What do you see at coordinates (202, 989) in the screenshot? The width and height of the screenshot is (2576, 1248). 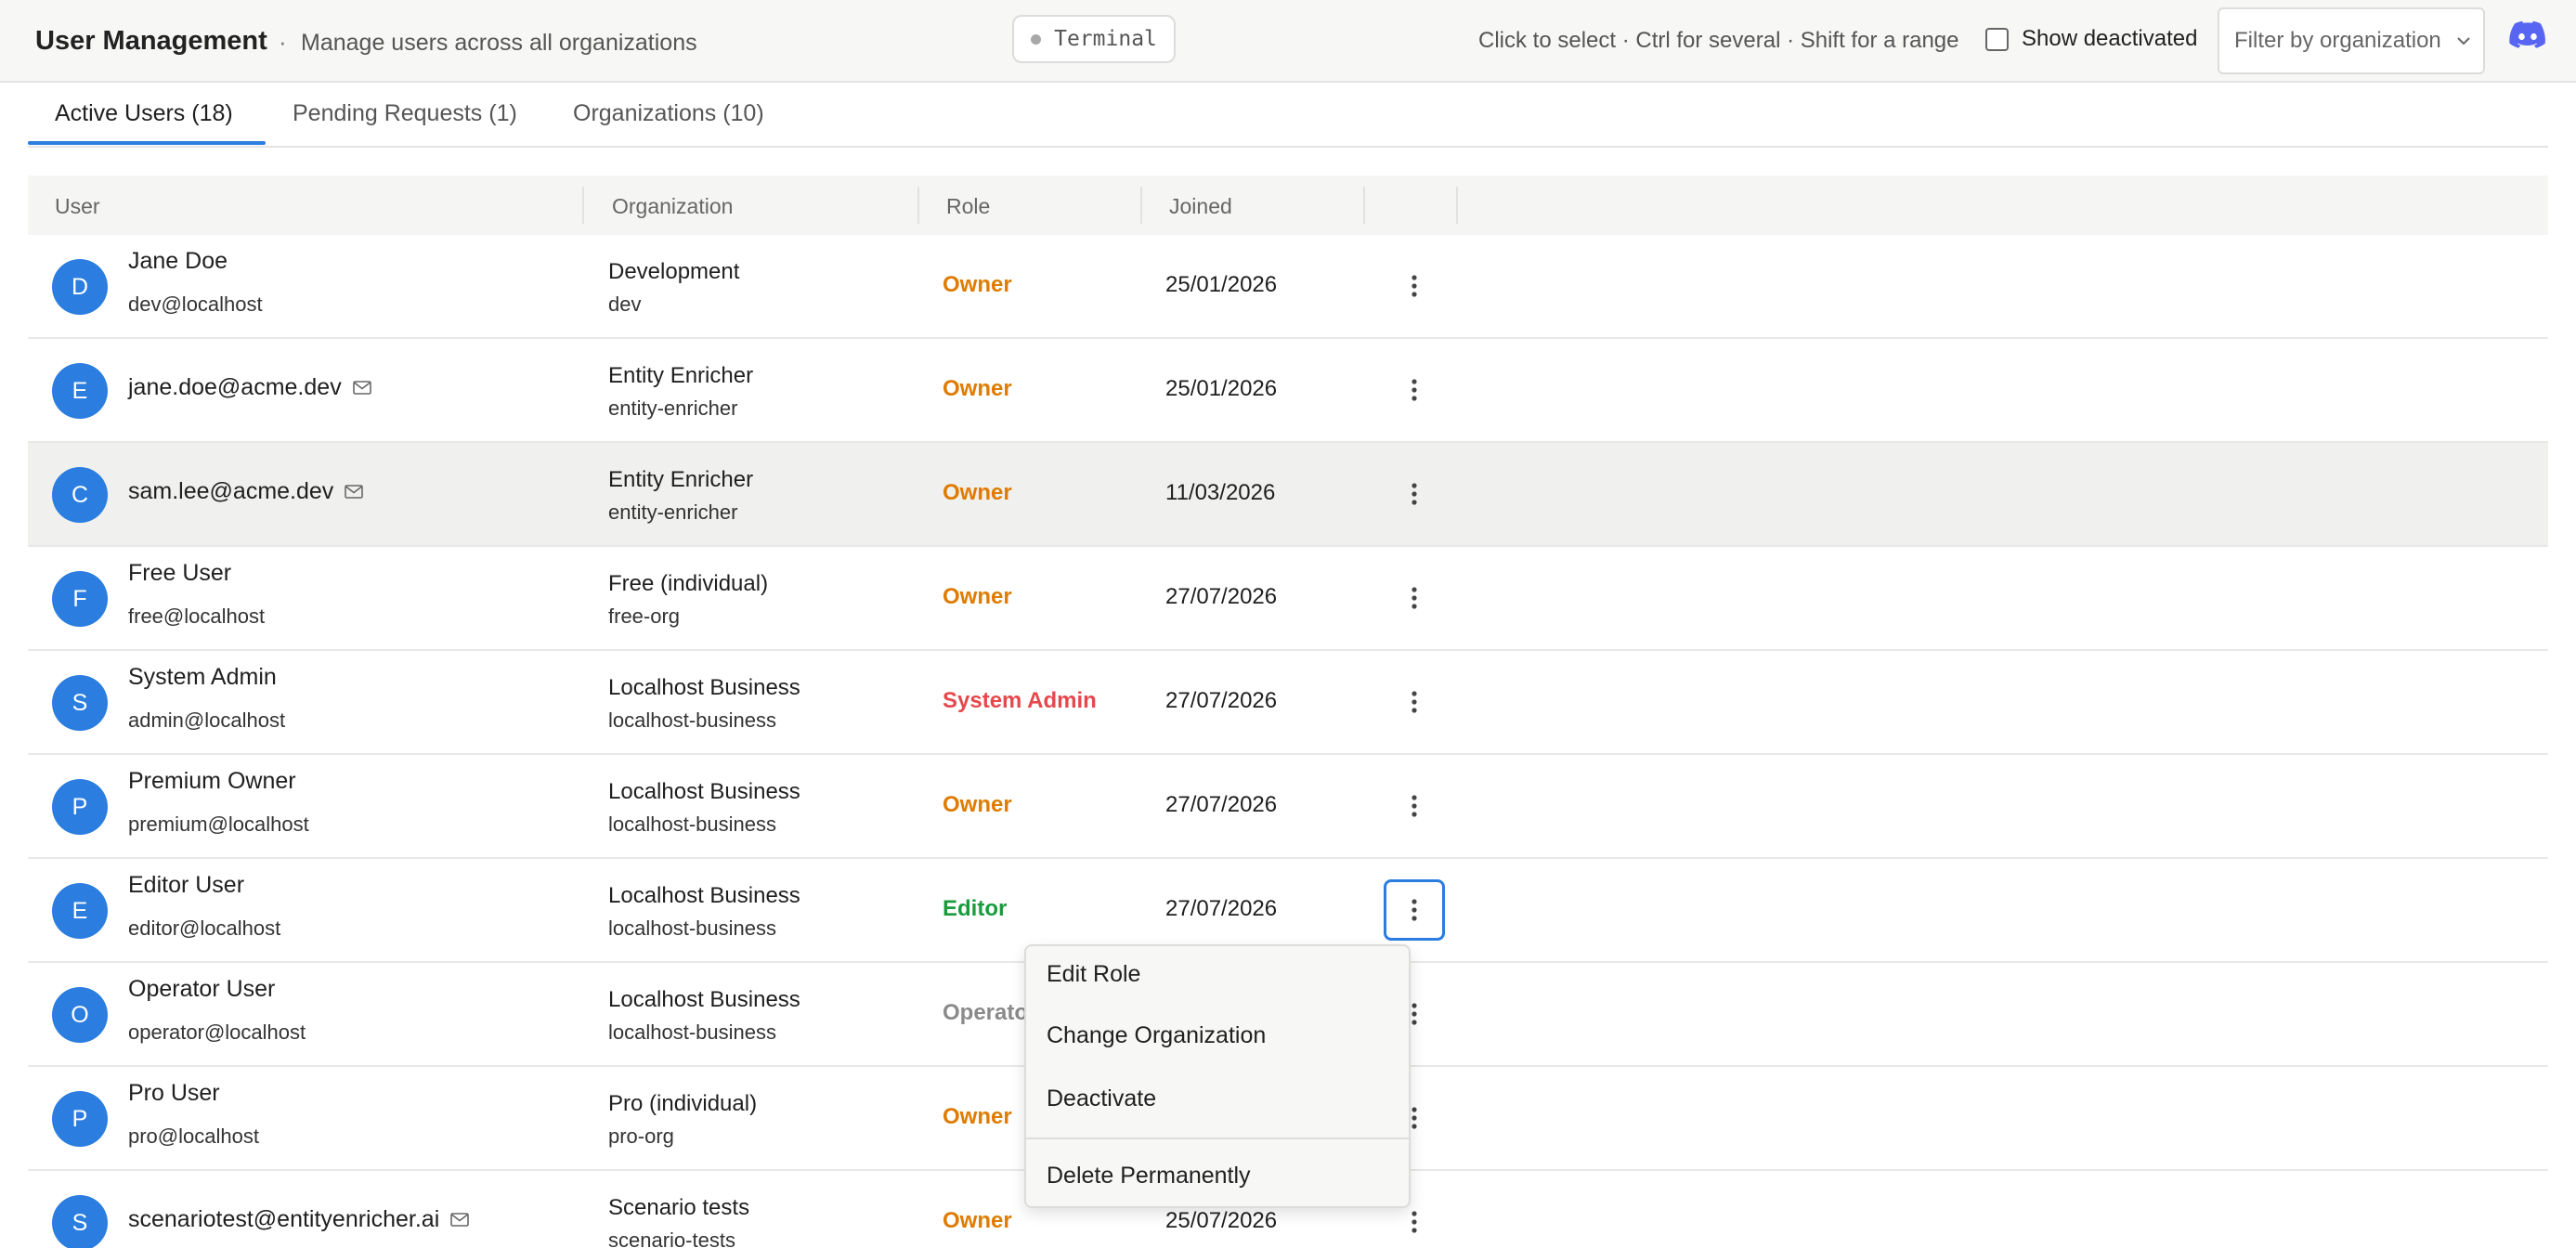 I see `user-name: Operator User` at bounding box center [202, 989].